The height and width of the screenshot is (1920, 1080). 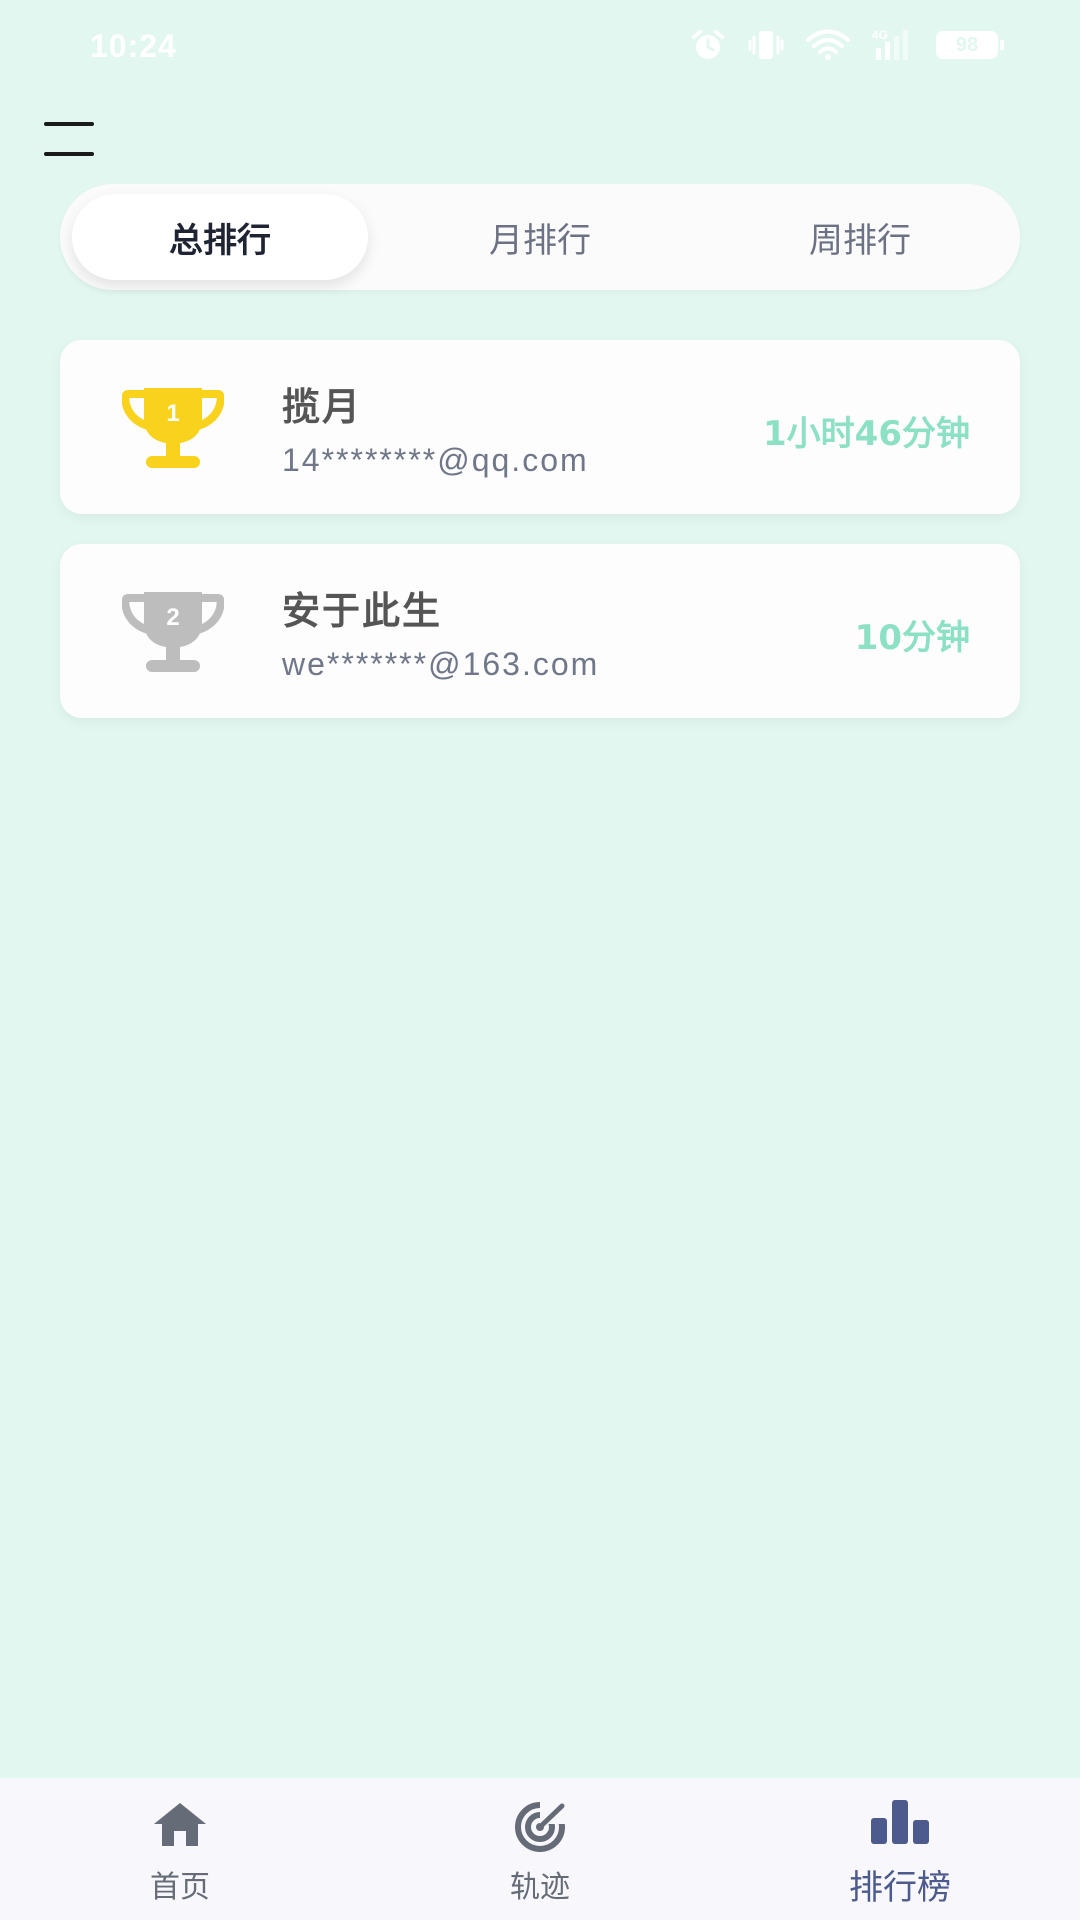 I want to click on track-icon, so click(x=540, y=1826).